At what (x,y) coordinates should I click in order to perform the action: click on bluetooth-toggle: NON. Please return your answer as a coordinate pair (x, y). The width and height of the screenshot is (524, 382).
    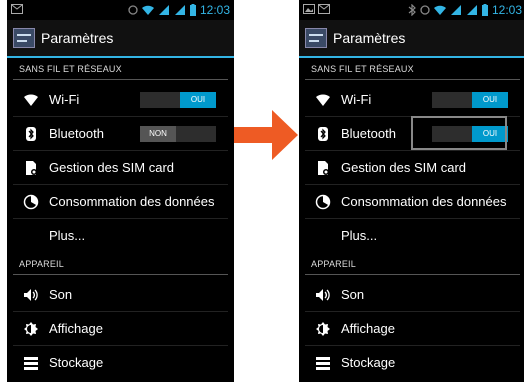
    Looking at the image, I should click on (178, 134).